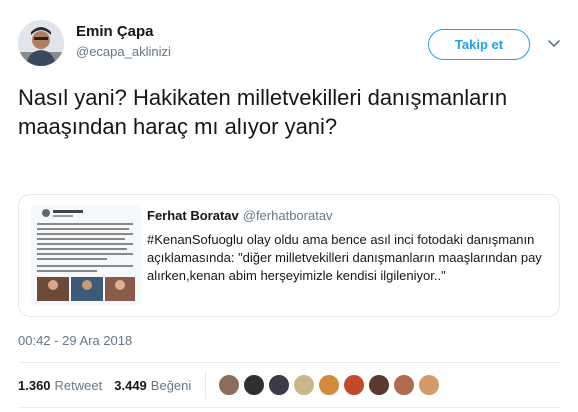  I want to click on screenshot-image-icon, so click(86, 255).